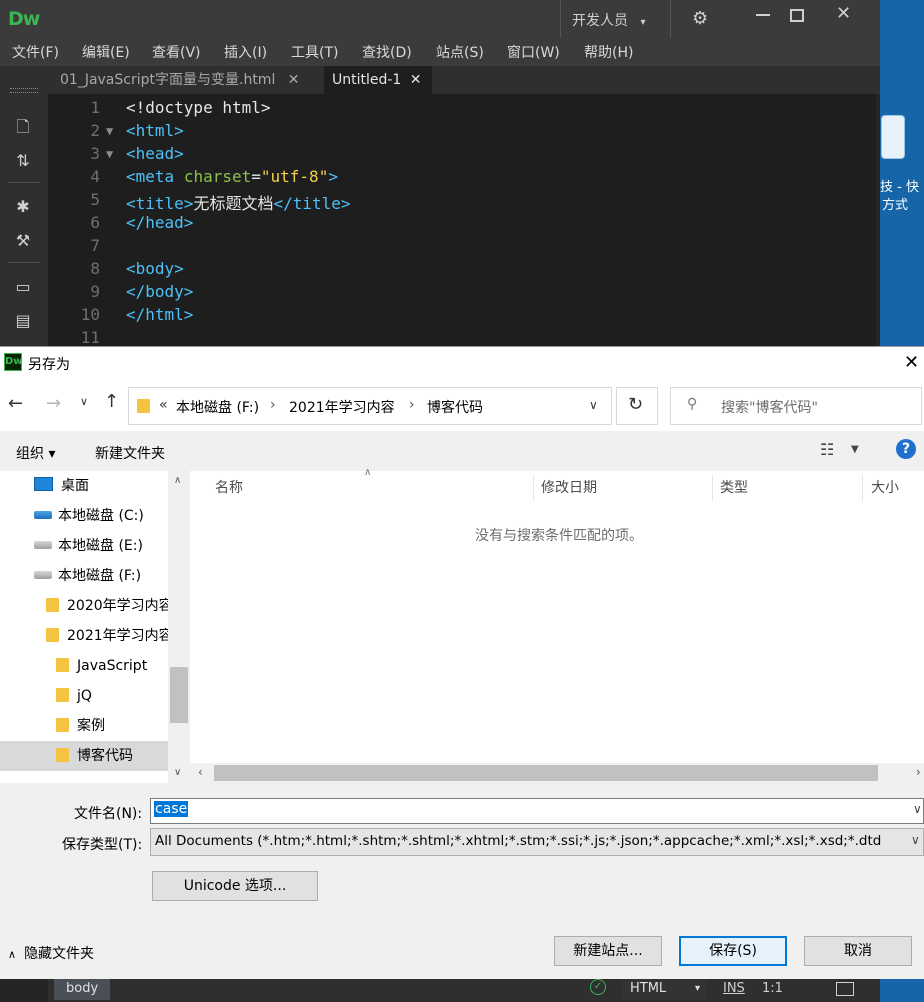 Image resolution: width=924 pixels, height=1002 pixels. I want to click on up-arrow-icon: ↑, so click(111, 401).